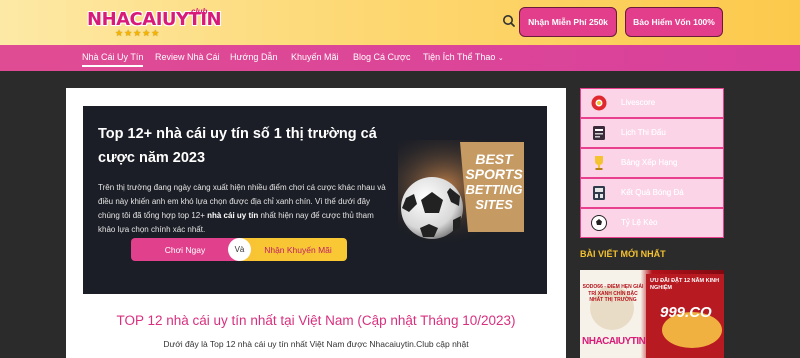  What do you see at coordinates (185, 249) in the screenshot?
I see `play-now-button: Chơi Ngay` at bounding box center [185, 249].